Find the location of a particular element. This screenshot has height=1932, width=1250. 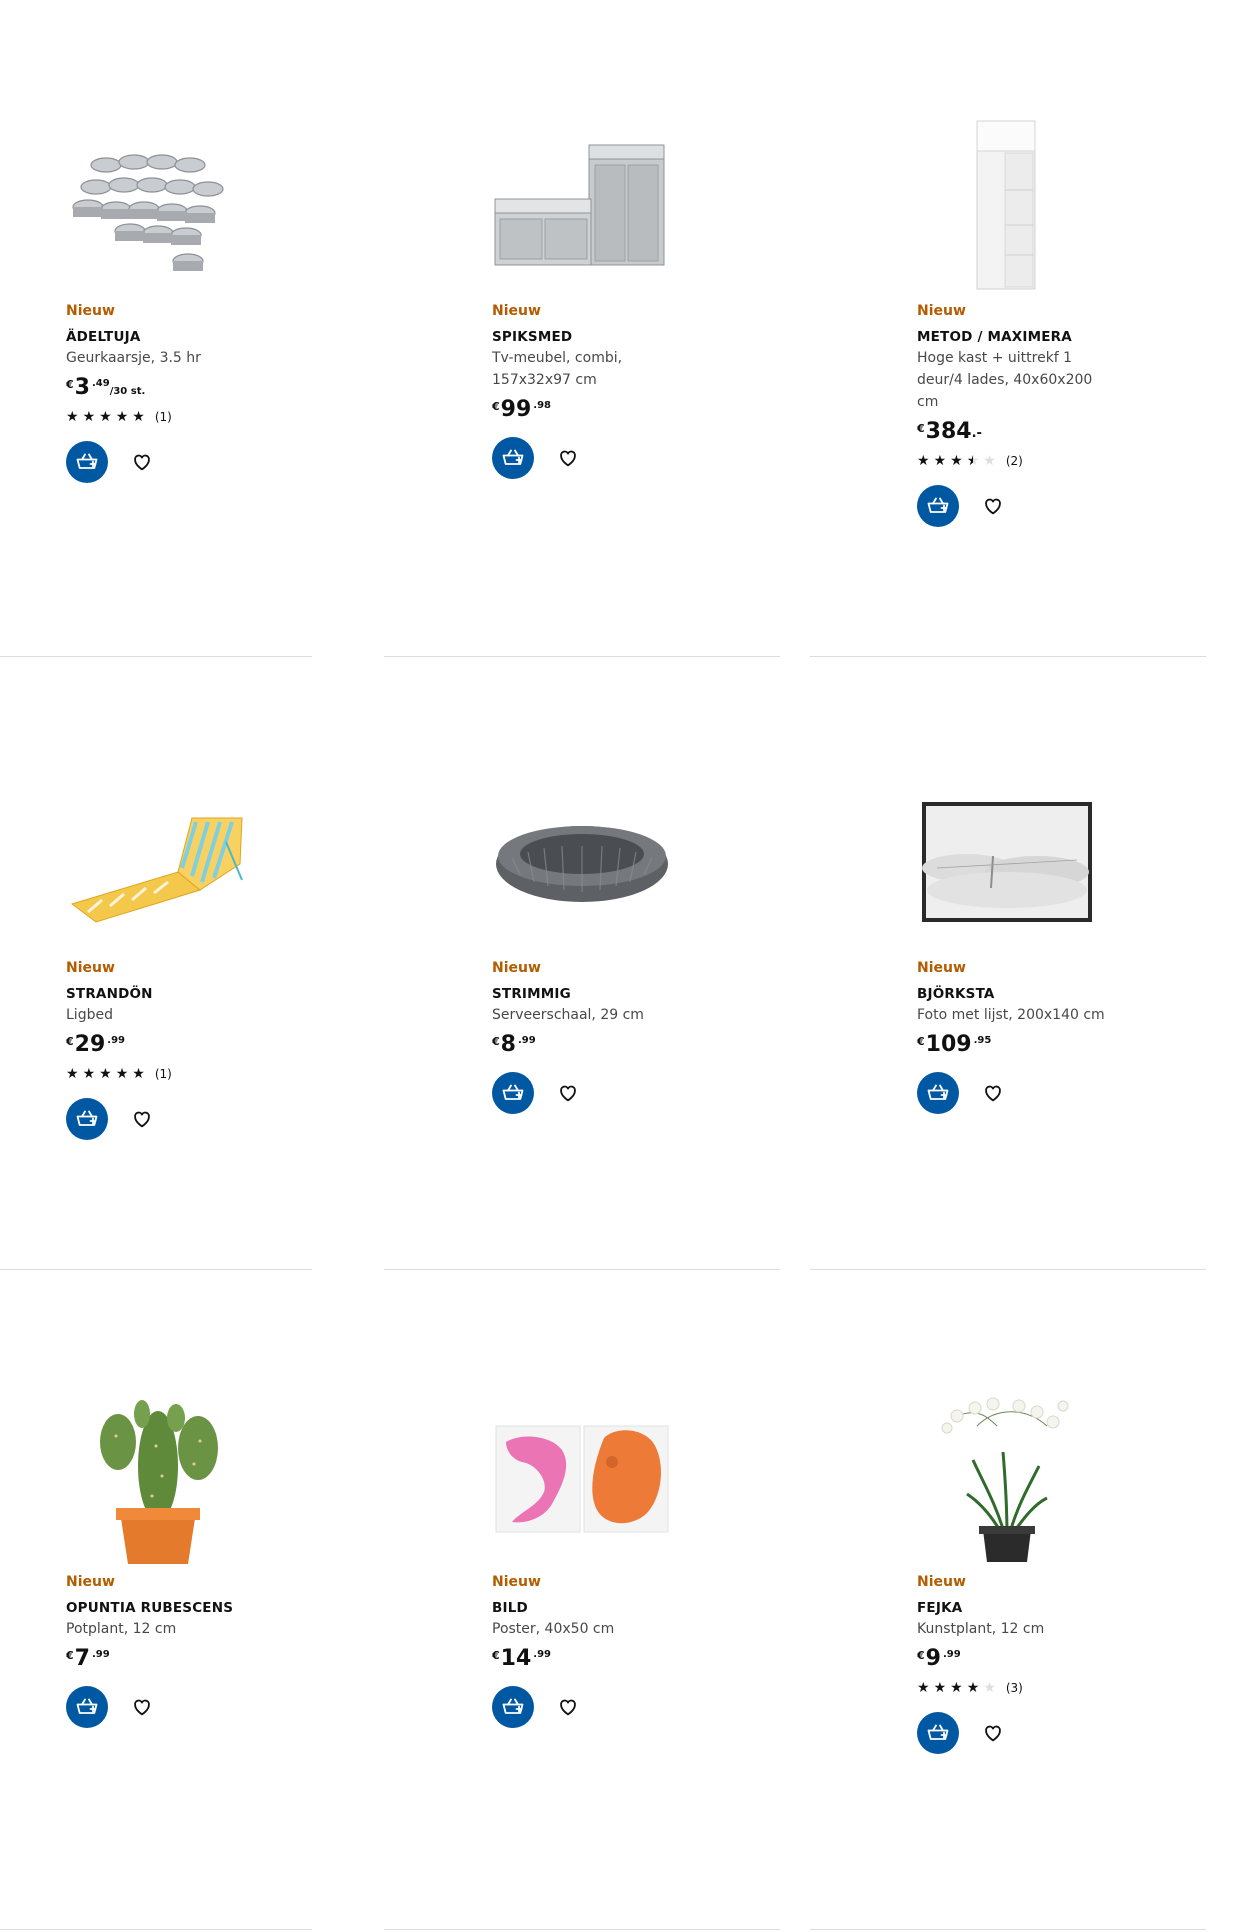

product-price: € 29 .99 is located at coordinates (161, 1045).